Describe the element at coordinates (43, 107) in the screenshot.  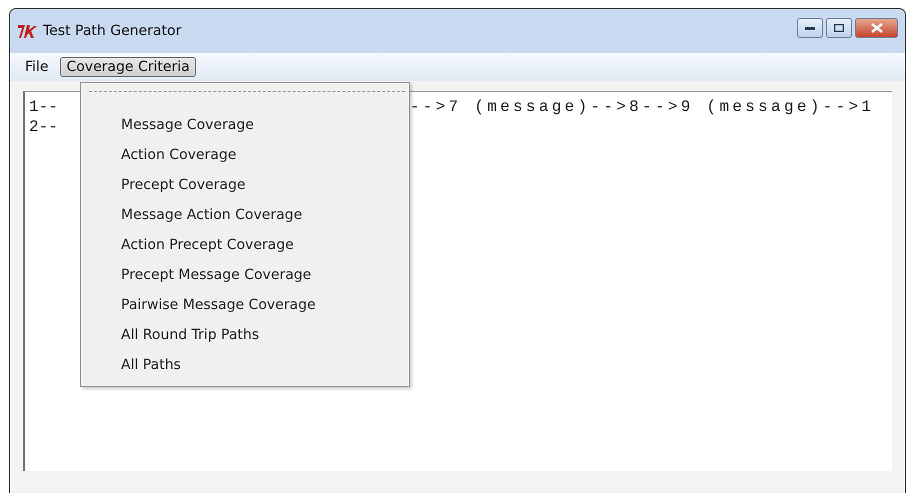
I see `path-text: 1--` at that location.